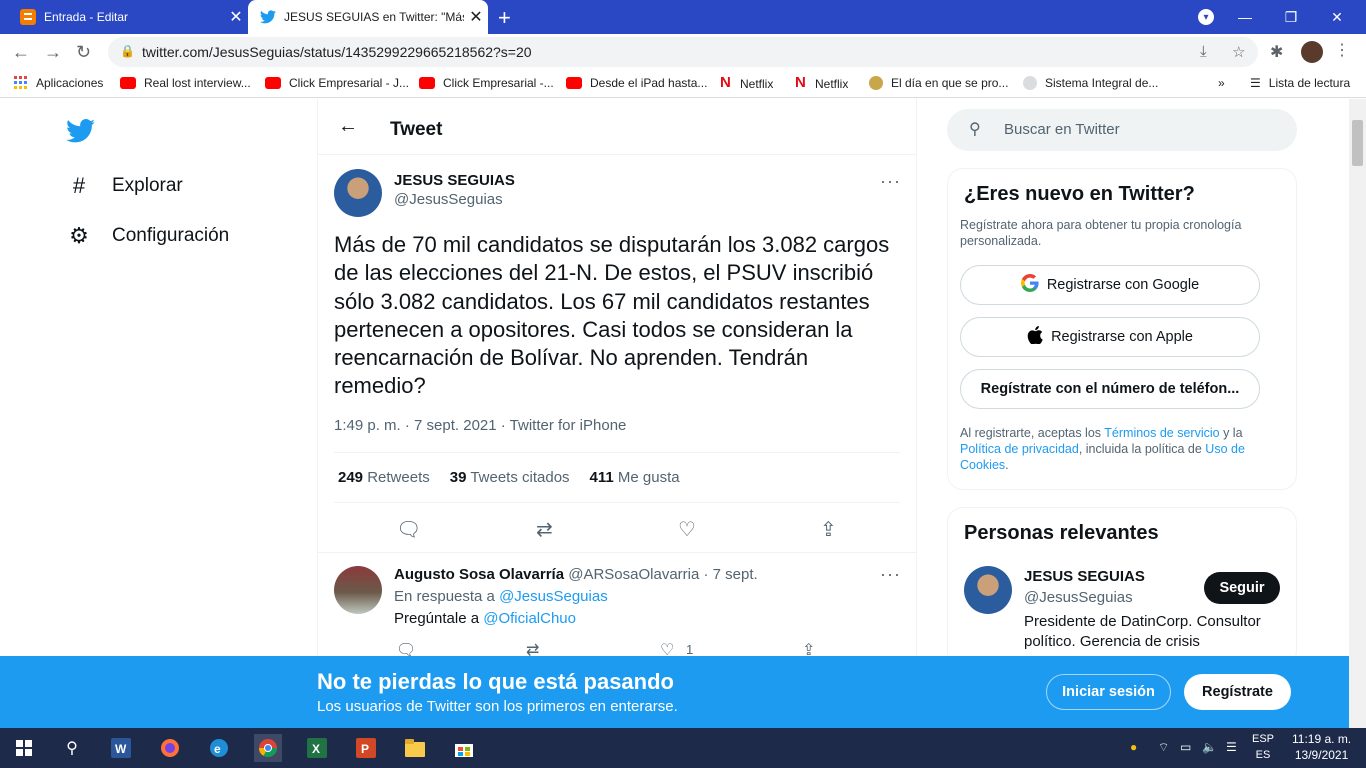 Image resolution: width=1366 pixels, height=768 pixels. I want to click on back-arrow-icon: ←, so click(348, 126).